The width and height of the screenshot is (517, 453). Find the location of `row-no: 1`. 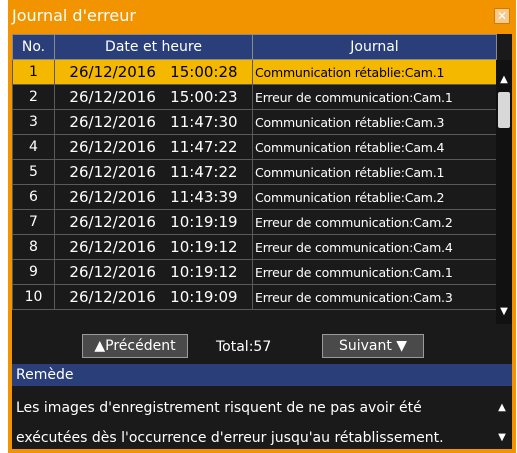

row-no: 1 is located at coordinates (33, 72).